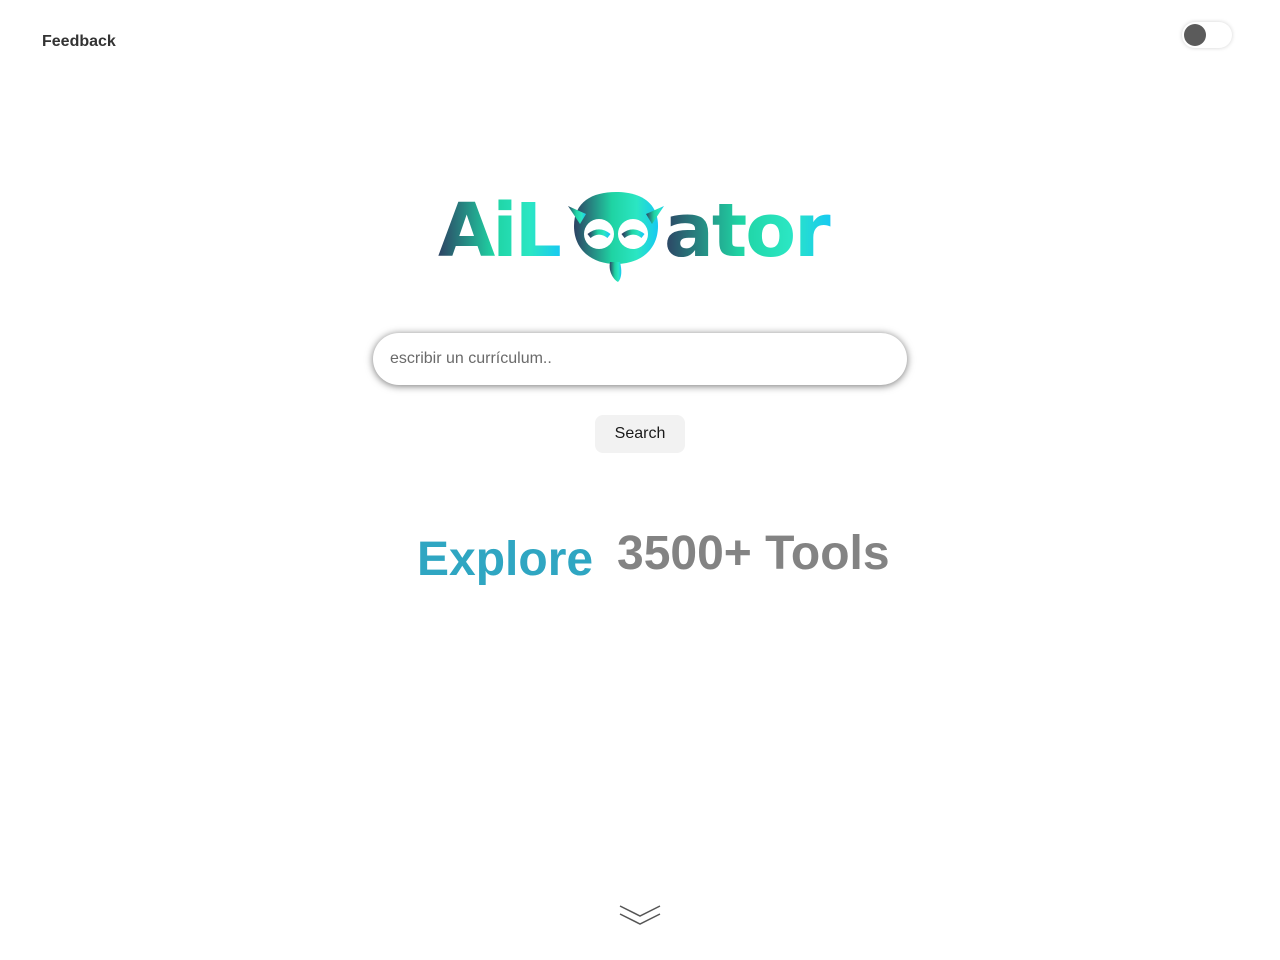 The width and height of the screenshot is (1280, 960). Describe the element at coordinates (1195, 35) in the screenshot. I see `theme-toggle-knob` at that location.